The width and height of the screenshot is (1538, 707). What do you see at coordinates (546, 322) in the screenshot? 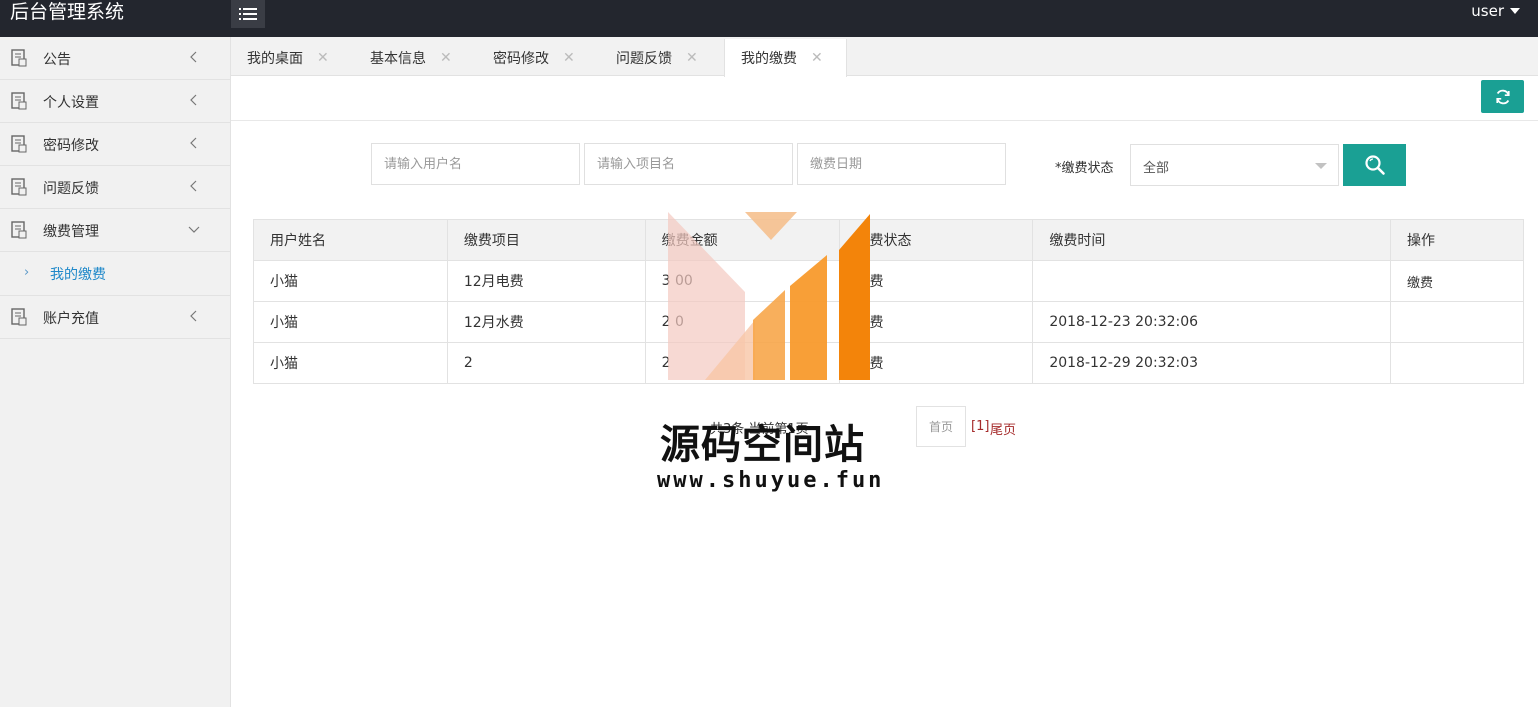
I see `table-cell: 12月水费` at bounding box center [546, 322].